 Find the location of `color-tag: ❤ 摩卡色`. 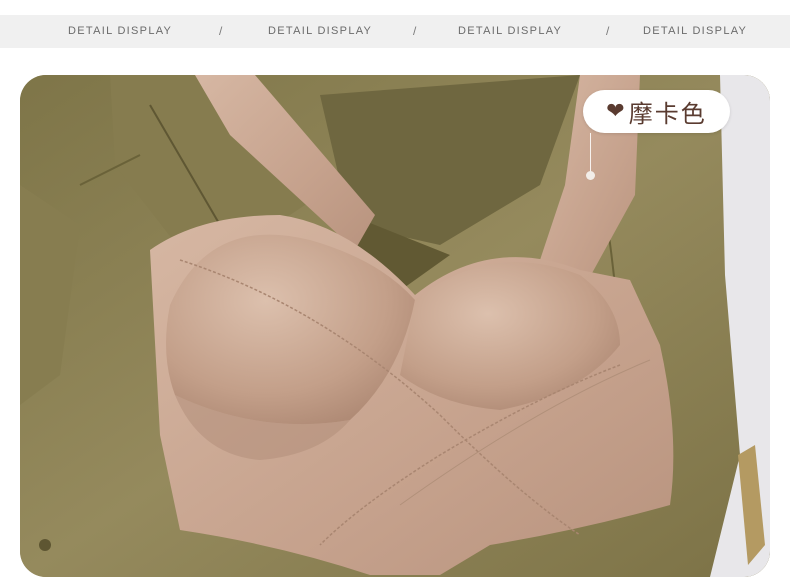

color-tag: ❤ 摩卡色 is located at coordinates (656, 111).